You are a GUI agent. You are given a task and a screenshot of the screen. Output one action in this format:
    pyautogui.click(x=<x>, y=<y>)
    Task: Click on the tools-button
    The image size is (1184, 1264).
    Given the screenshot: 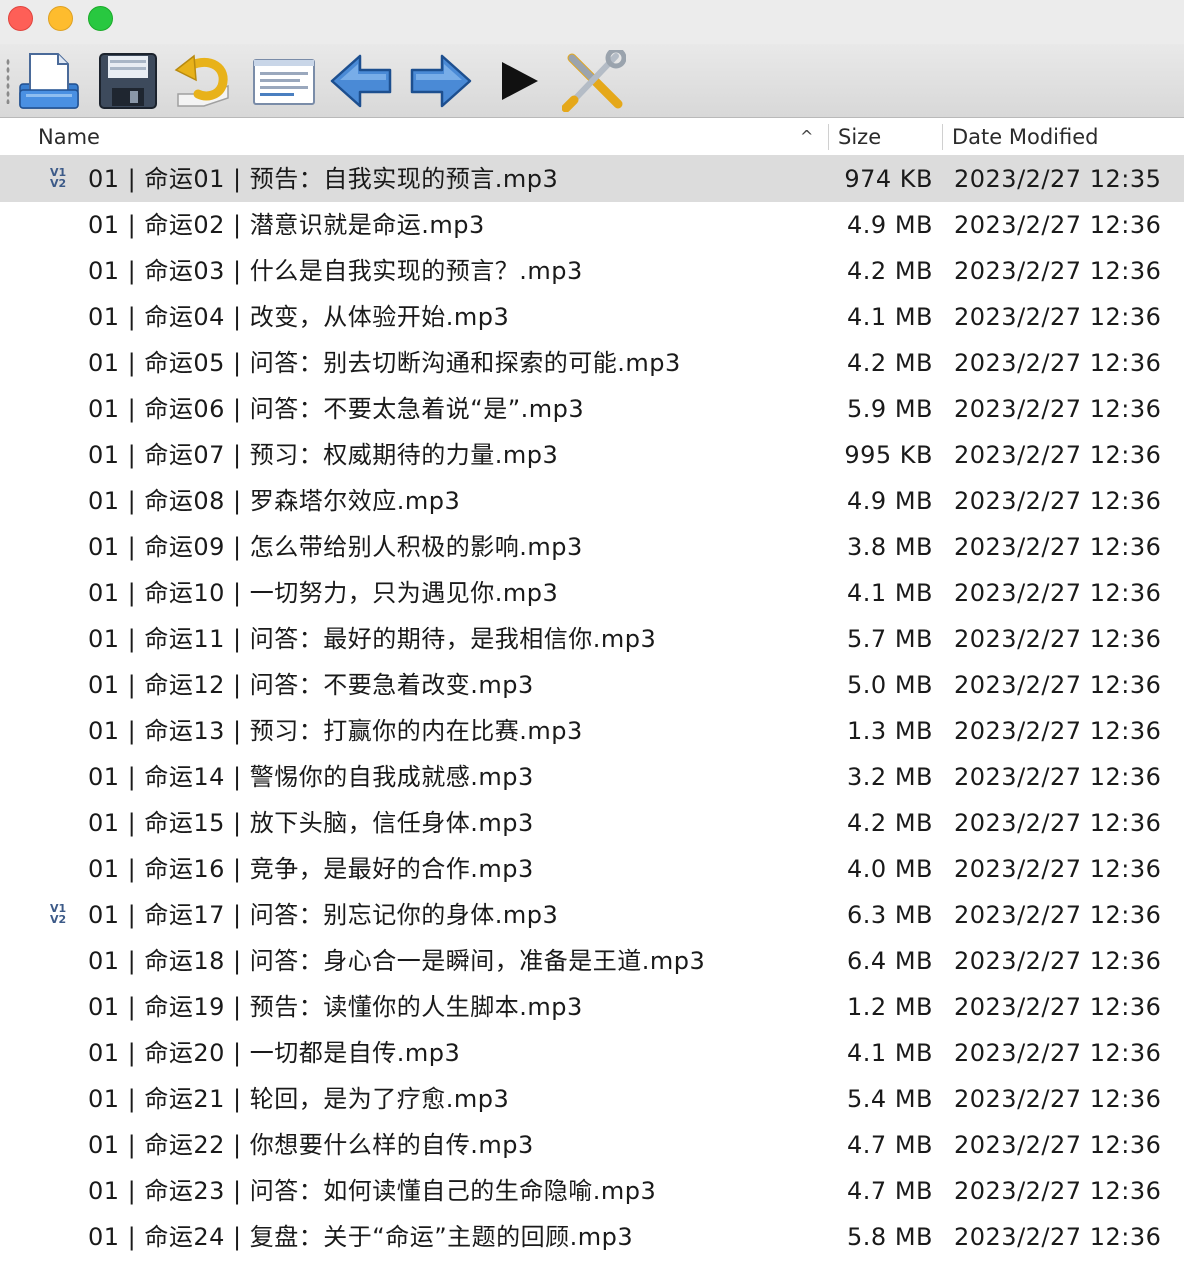 What is the action you would take?
    pyautogui.click(x=594, y=81)
    